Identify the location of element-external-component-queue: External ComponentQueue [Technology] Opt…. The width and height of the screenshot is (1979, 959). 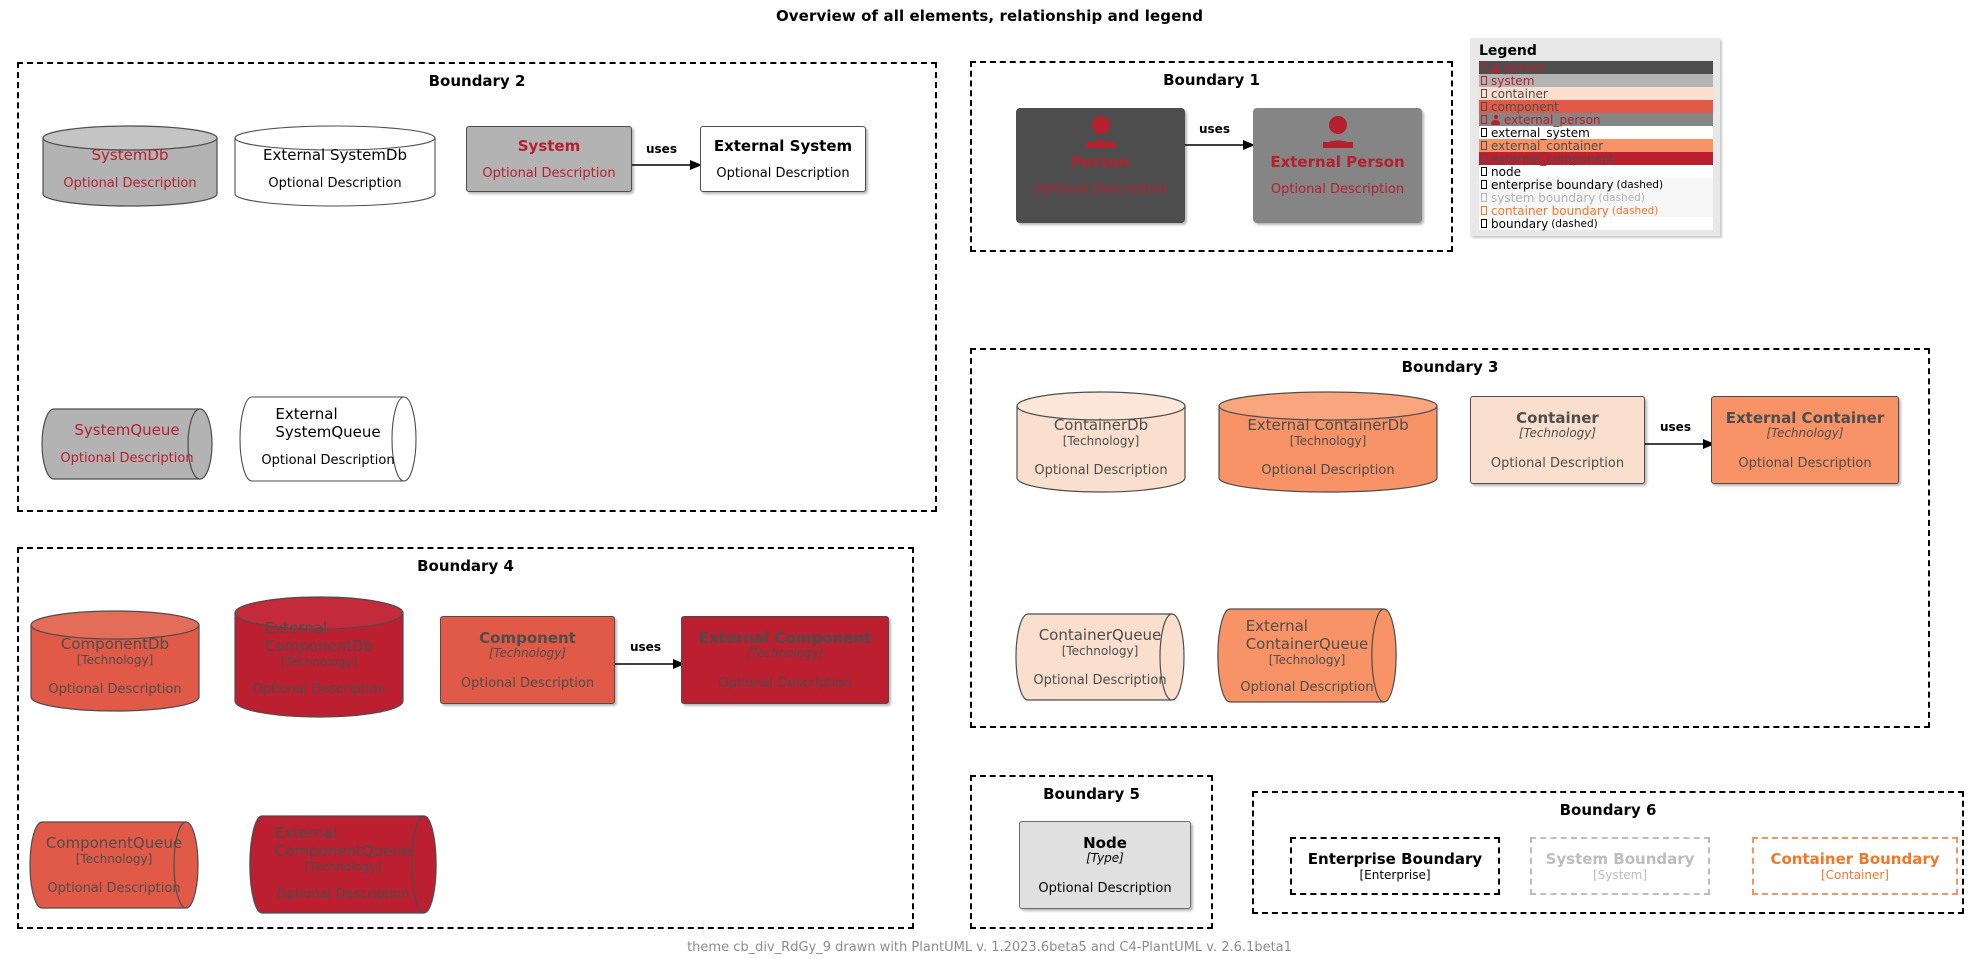
(343, 864).